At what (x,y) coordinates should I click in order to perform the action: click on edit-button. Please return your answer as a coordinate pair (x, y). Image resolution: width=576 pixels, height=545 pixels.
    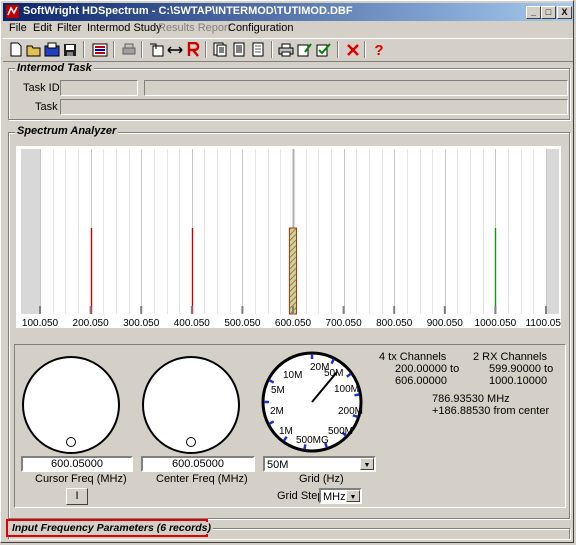
    Looking at the image, I should click on (305, 49).